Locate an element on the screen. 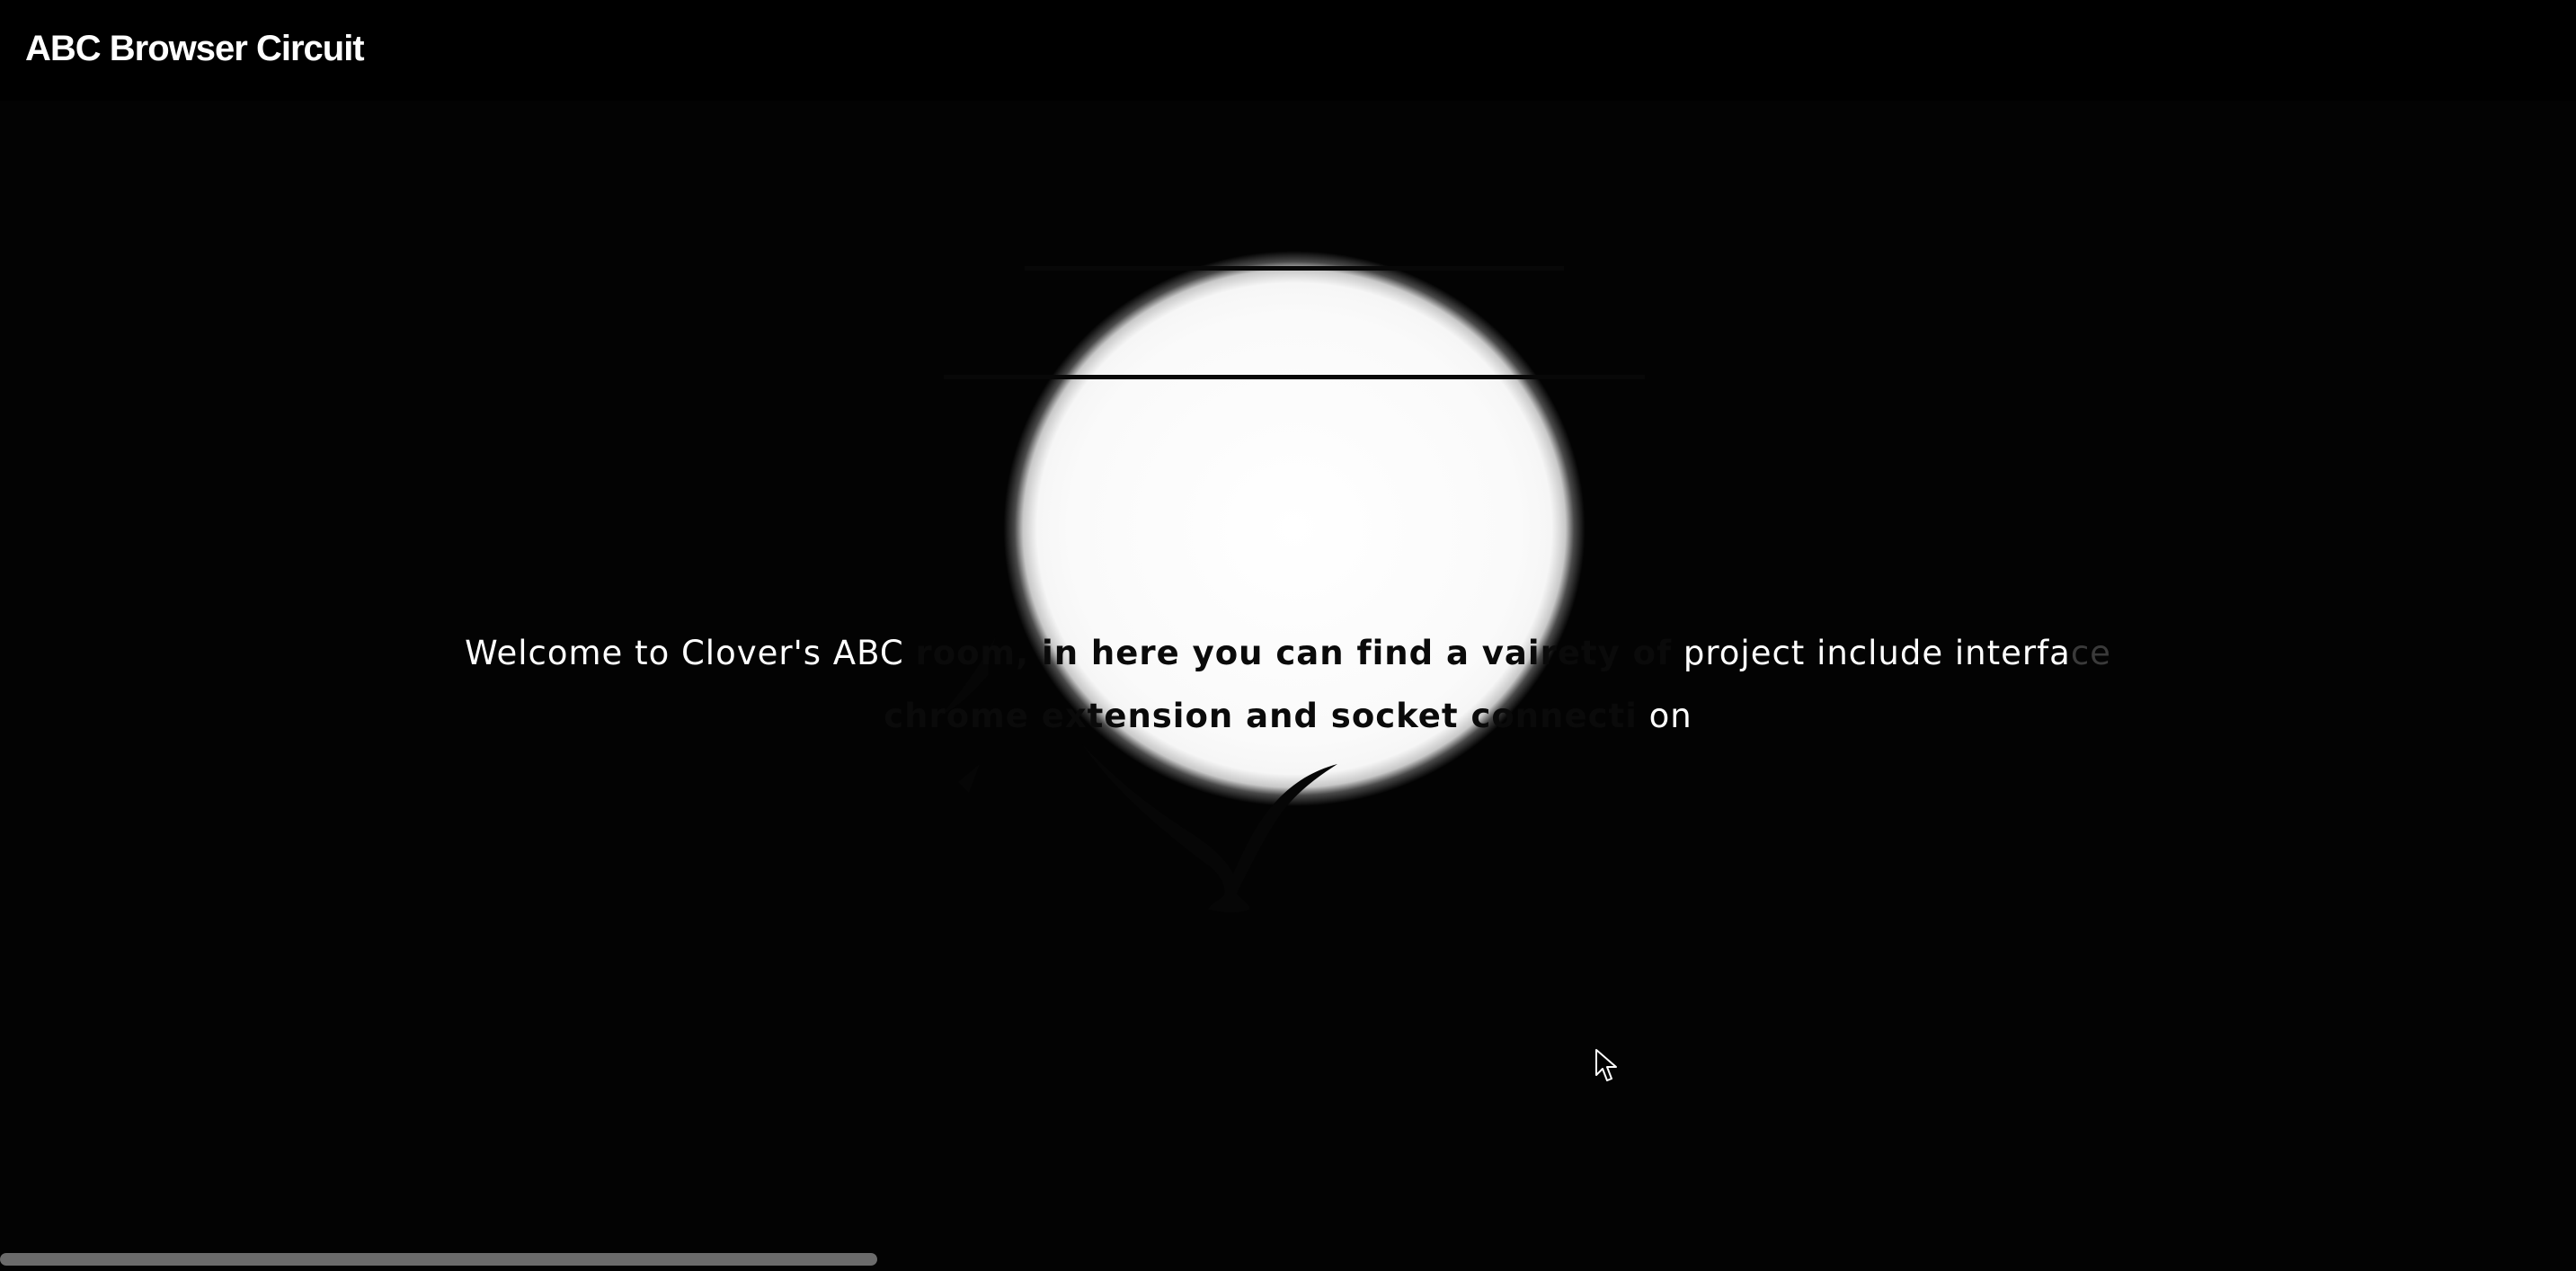 This screenshot has width=2576, height=1271. welcome-segment-dark: room, in here you can find a vairety of is located at coordinates (1294, 653).